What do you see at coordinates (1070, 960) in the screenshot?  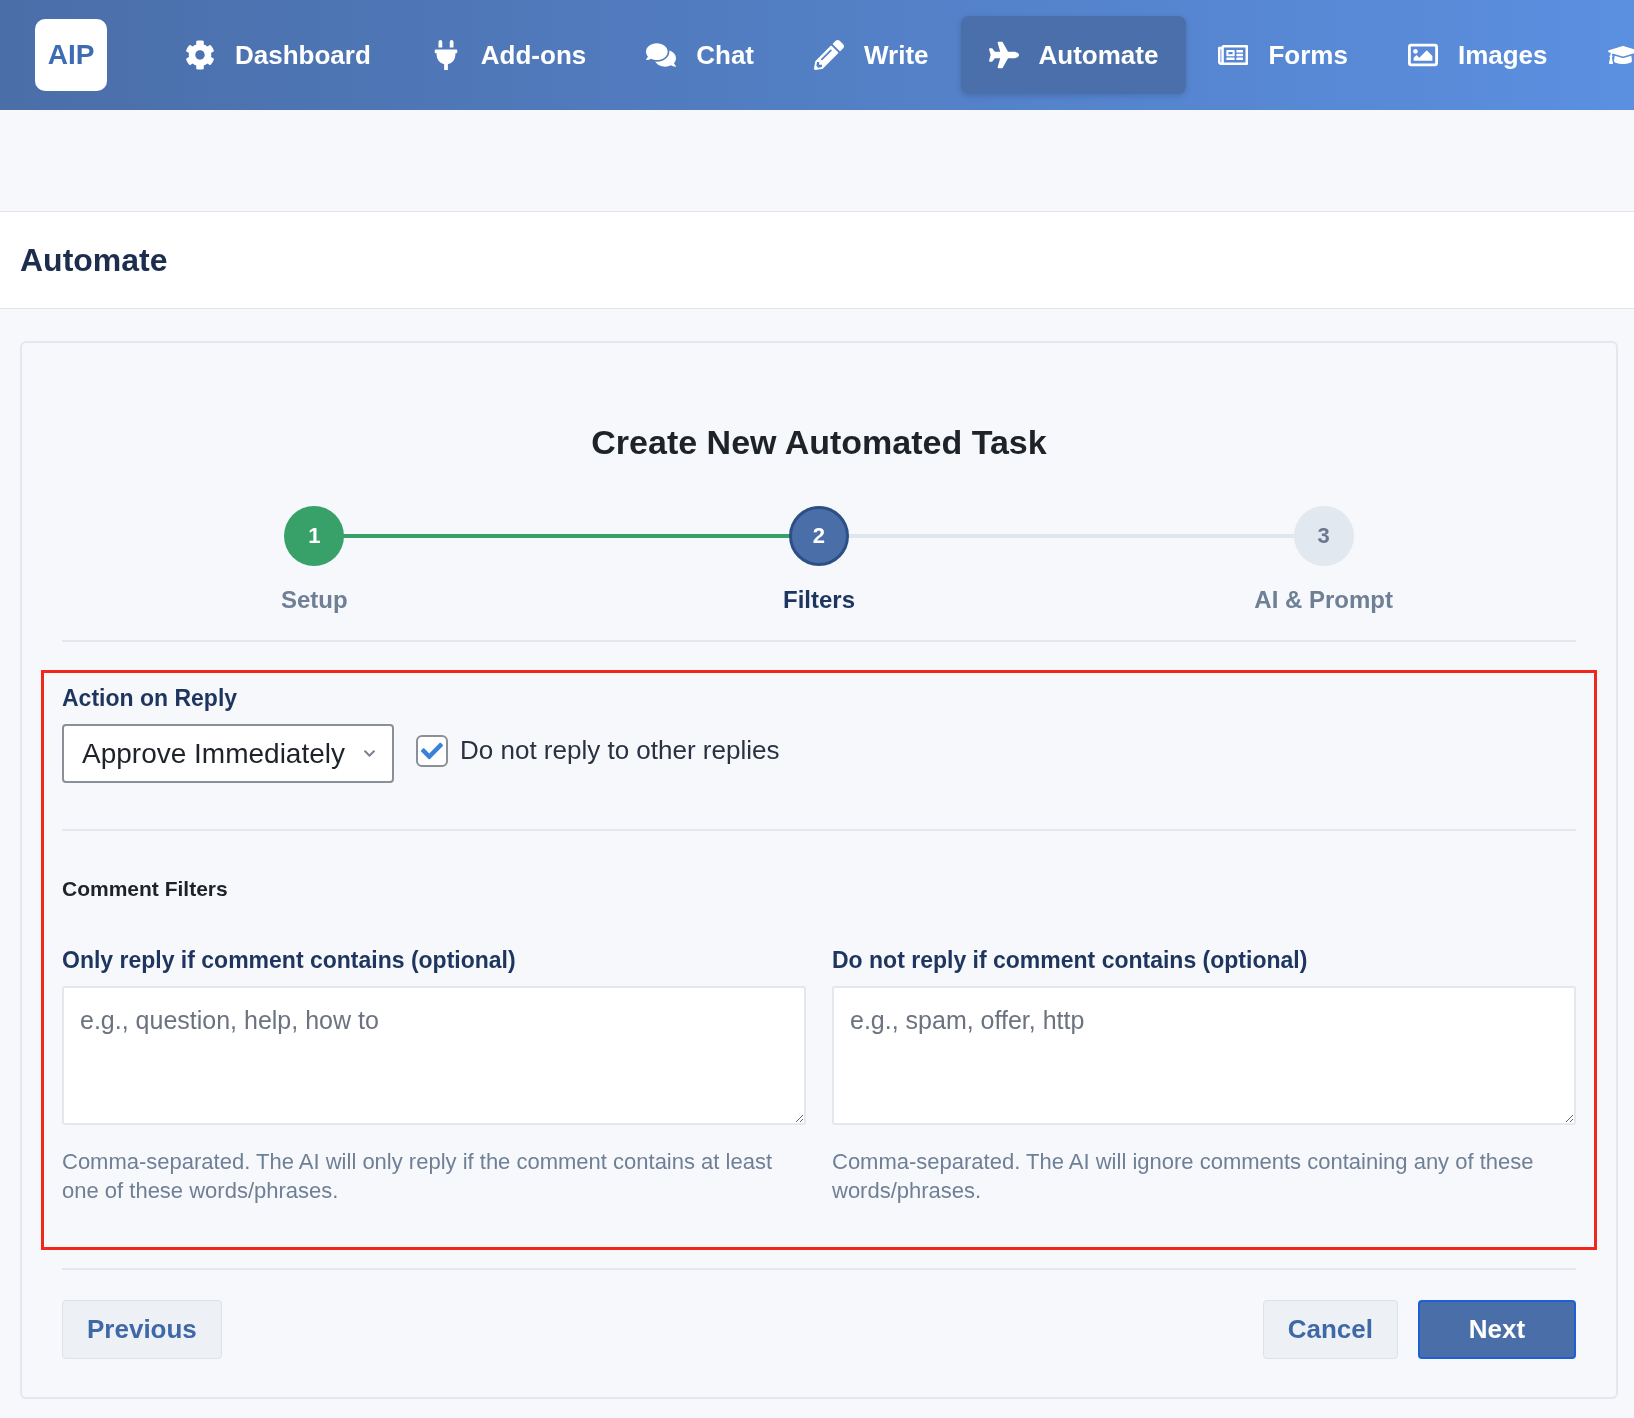 I see `field-label: Do not reply if comment contains (optional)` at bounding box center [1070, 960].